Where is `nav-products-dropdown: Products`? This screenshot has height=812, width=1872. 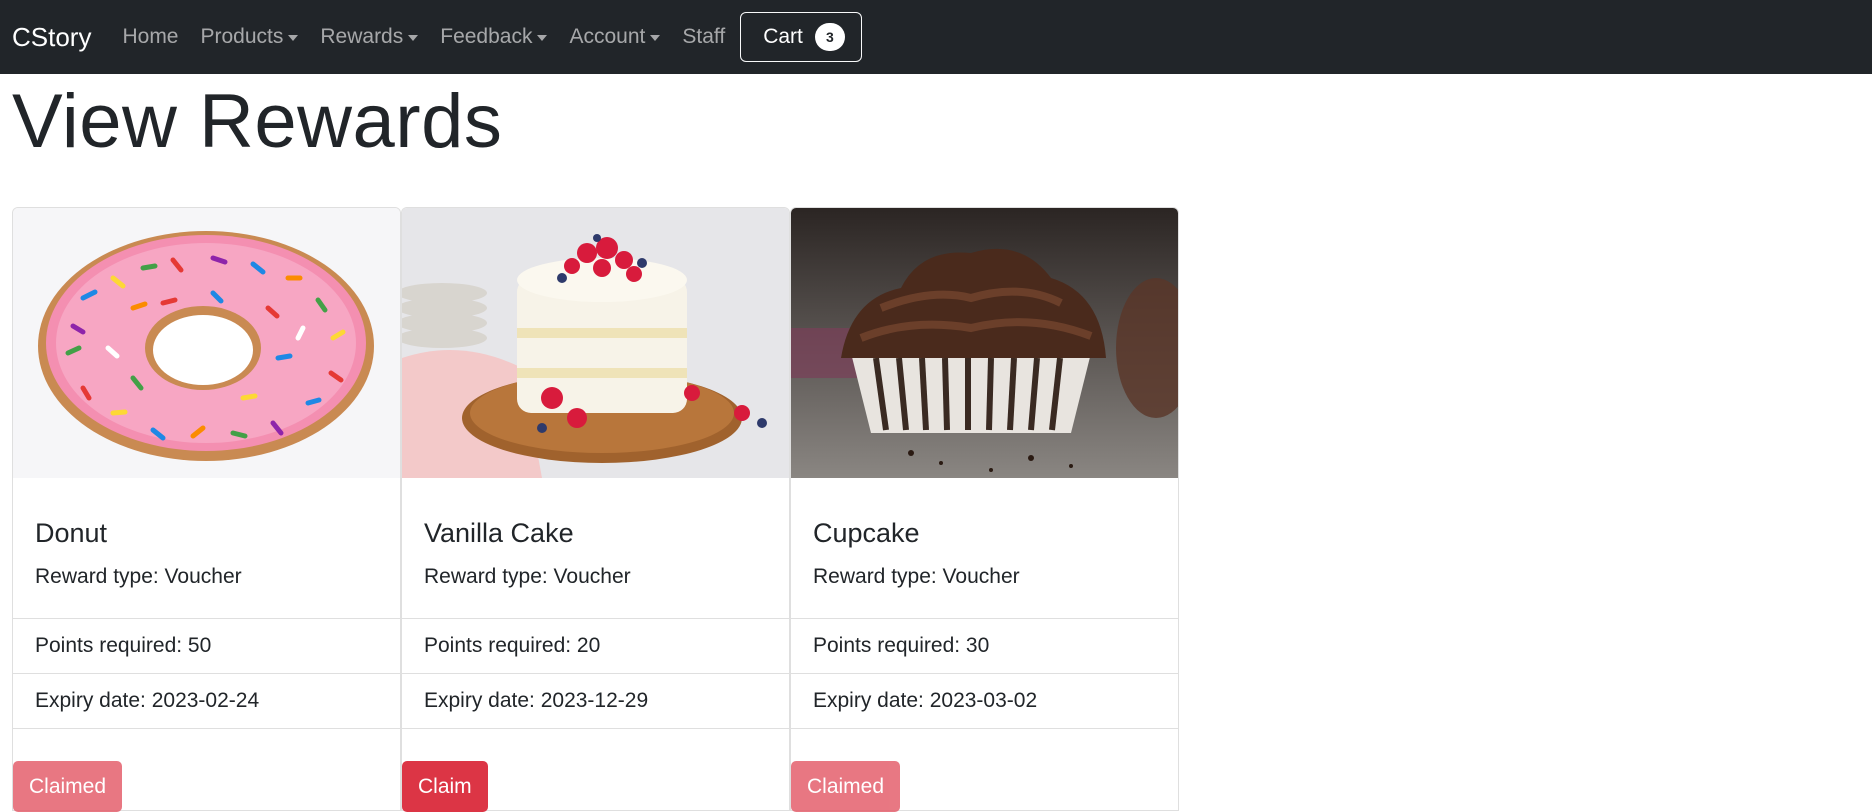 nav-products-dropdown: Products is located at coordinates (250, 37).